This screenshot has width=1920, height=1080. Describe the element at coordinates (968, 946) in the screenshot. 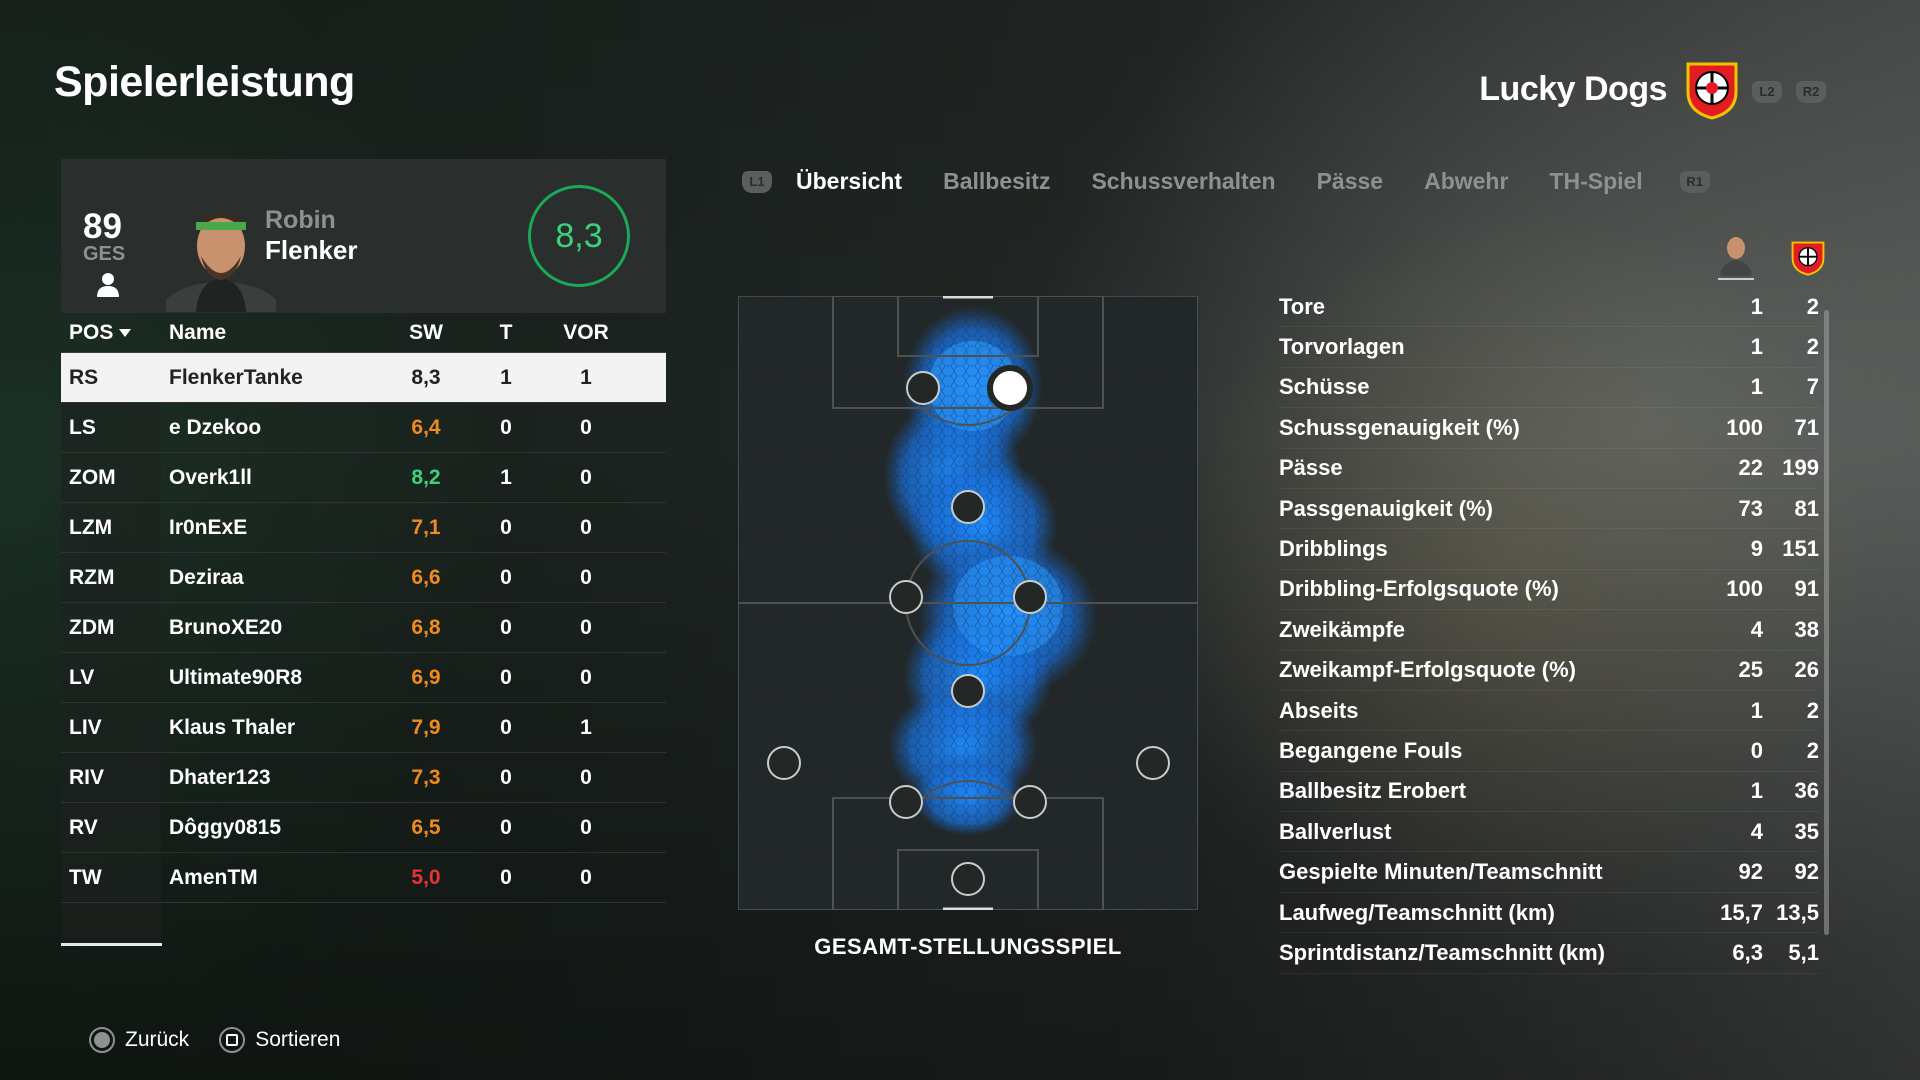

I see `pitch-caption: GESAMT-STELLUNGSSPIEL` at that location.